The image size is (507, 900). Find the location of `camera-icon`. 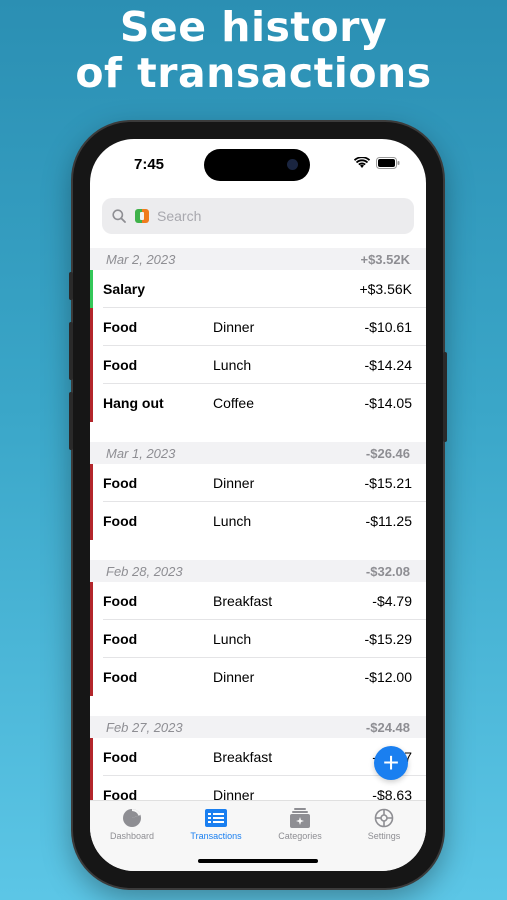

camera-icon is located at coordinates (292, 164).